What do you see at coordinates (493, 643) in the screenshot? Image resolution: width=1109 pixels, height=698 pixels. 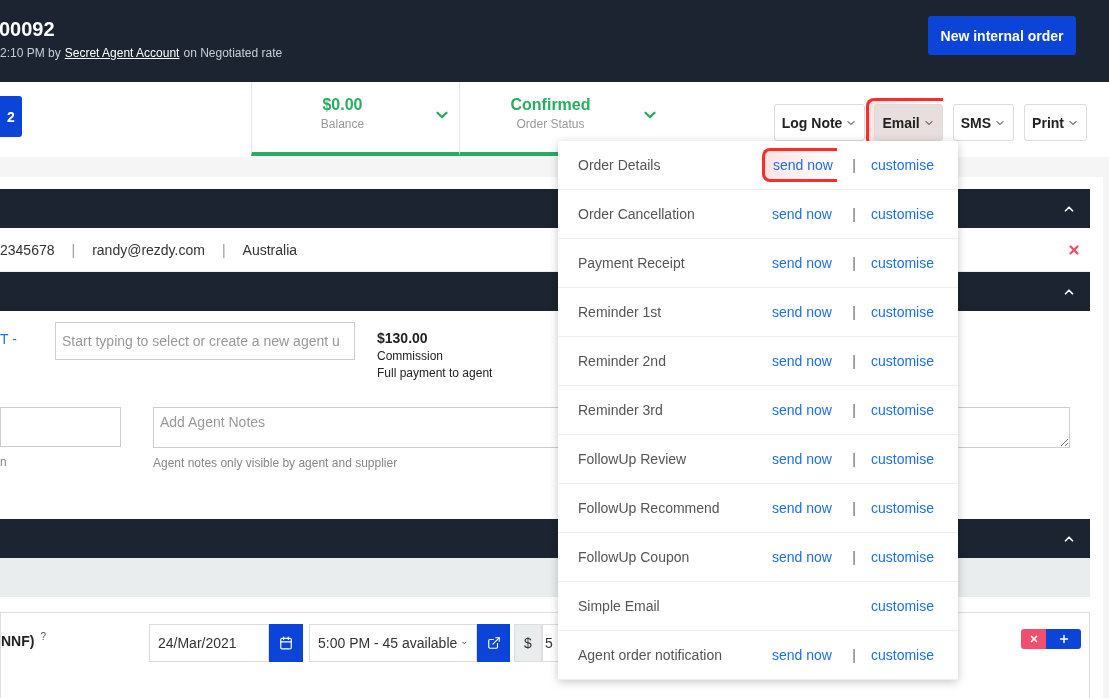 I see `external-link-icon` at bounding box center [493, 643].